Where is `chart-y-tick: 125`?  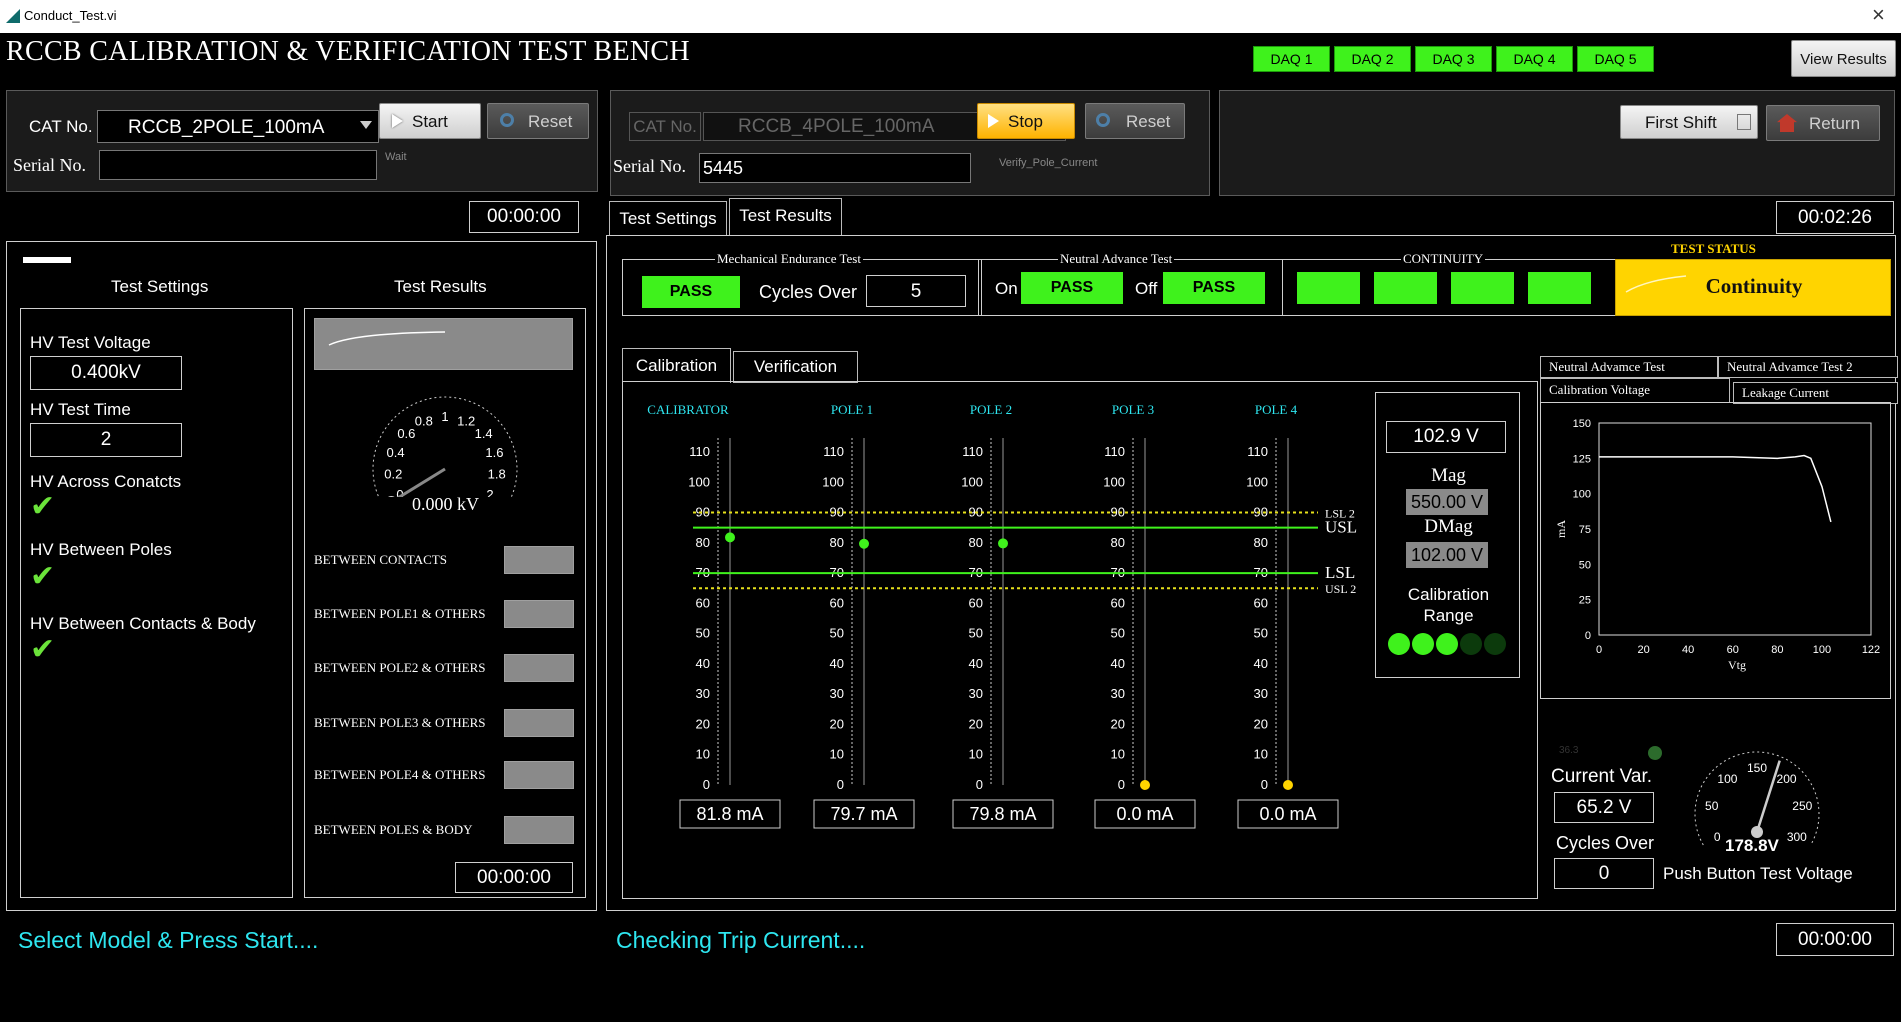 chart-y-tick: 125 is located at coordinates (1582, 459).